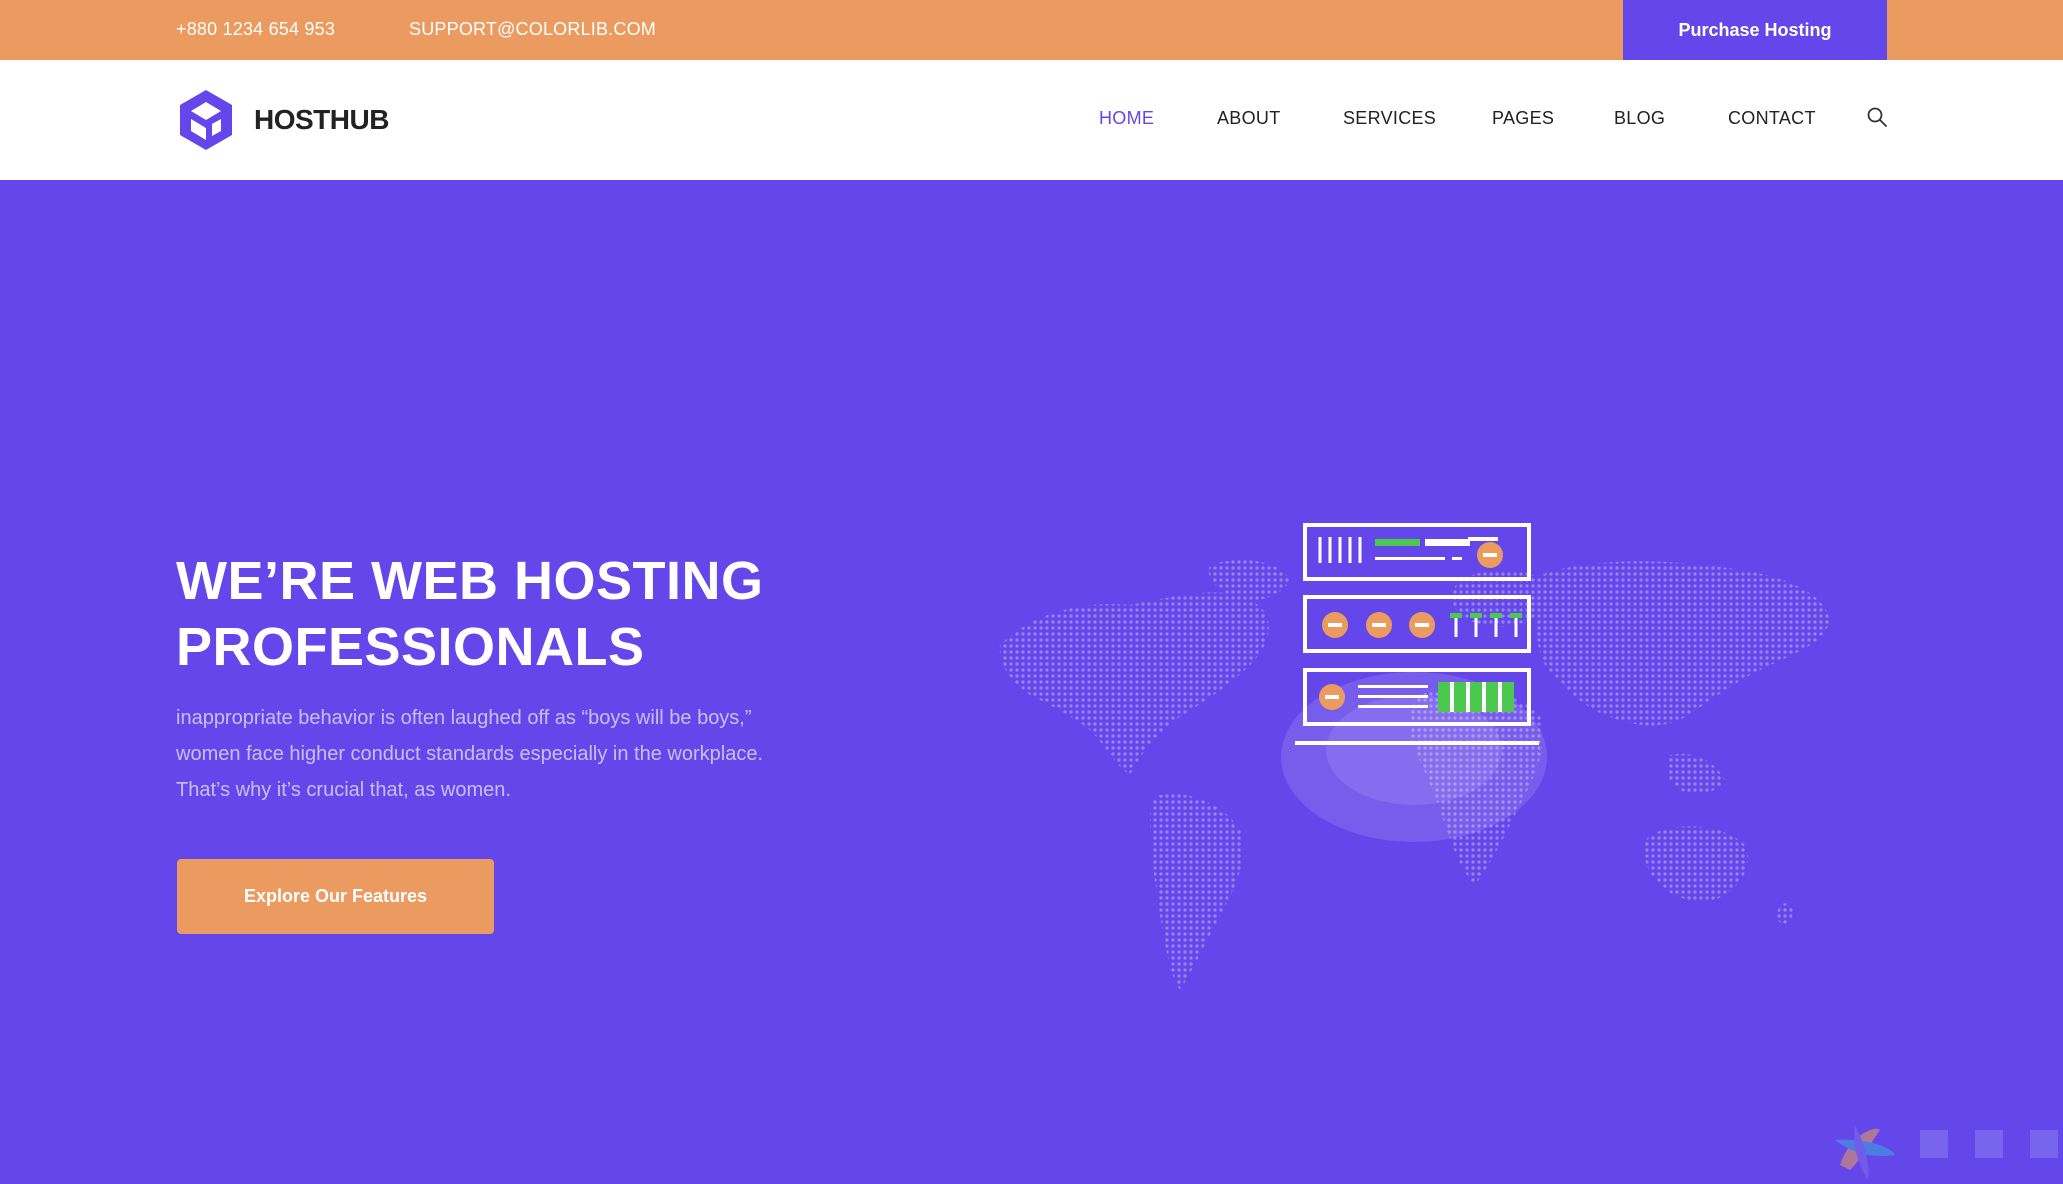 The width and height of the screenshot is (2063, 1184). I want to click on nav-services: SERVICES, so click(1389, 118).